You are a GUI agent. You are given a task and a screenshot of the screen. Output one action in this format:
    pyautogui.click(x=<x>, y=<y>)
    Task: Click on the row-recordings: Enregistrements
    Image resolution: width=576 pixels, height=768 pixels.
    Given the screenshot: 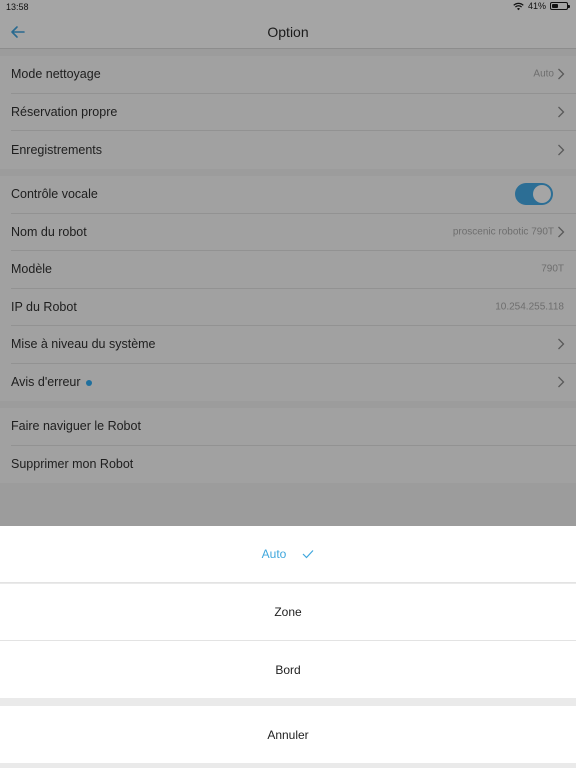 What is the action you would take?
    pyautogui.click(x=293, y=150)
    